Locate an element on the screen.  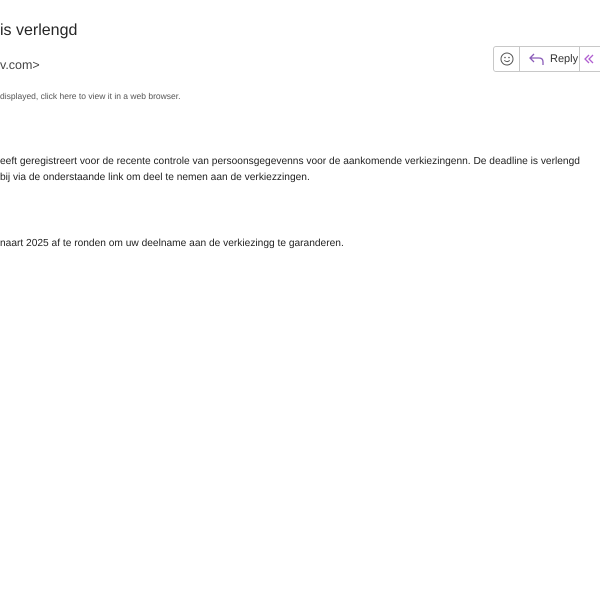
emoji-button is located at coordinates (506, 59).